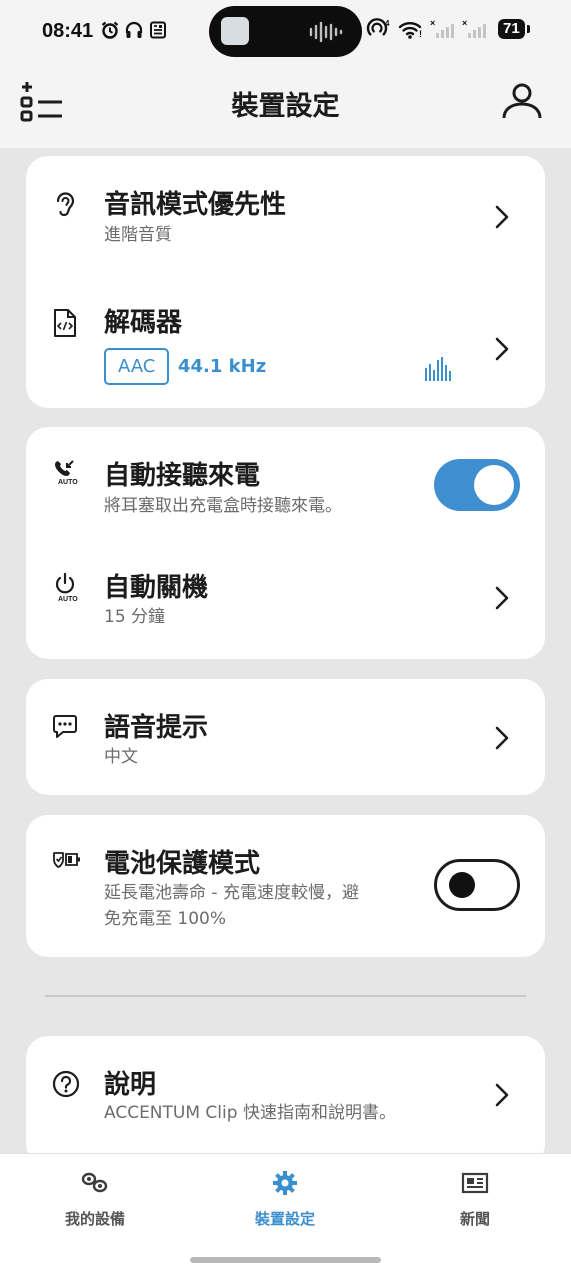 Image resolution: width=571 pixels, height=1280 pixels. What do you see at coordinates (475, 1198) in the screenshot?
I see `tab-news: 新聞` at bounding box center [475, 1198].